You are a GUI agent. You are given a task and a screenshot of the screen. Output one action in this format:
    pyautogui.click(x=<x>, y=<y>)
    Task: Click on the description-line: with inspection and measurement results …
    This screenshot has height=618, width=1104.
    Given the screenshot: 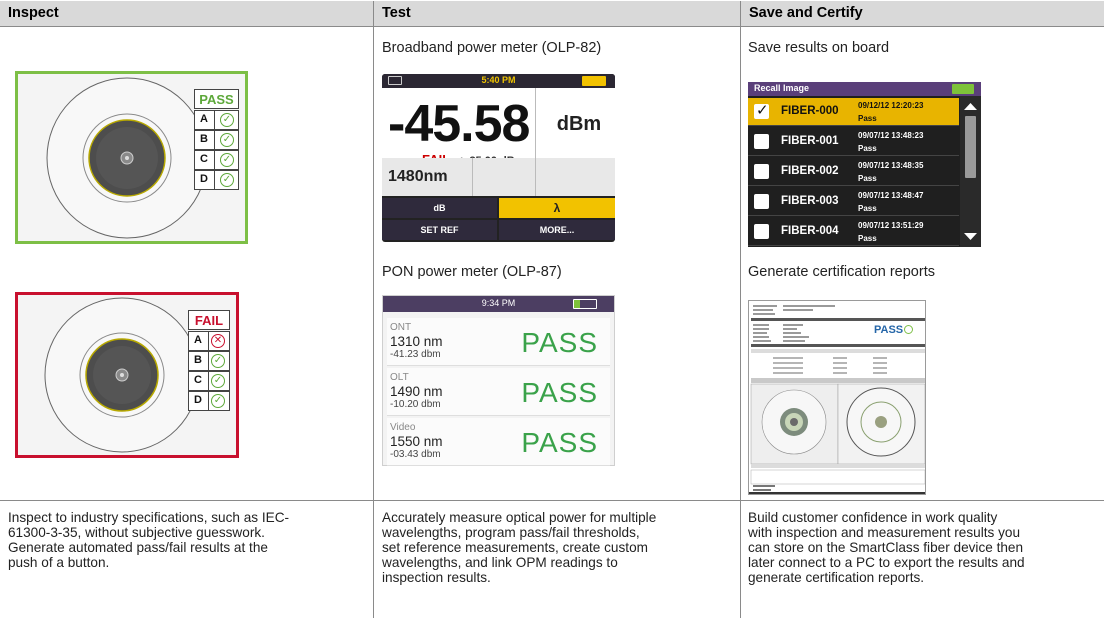 What is the action you would take?
    pyautogui.click(x=884, y=532)
    